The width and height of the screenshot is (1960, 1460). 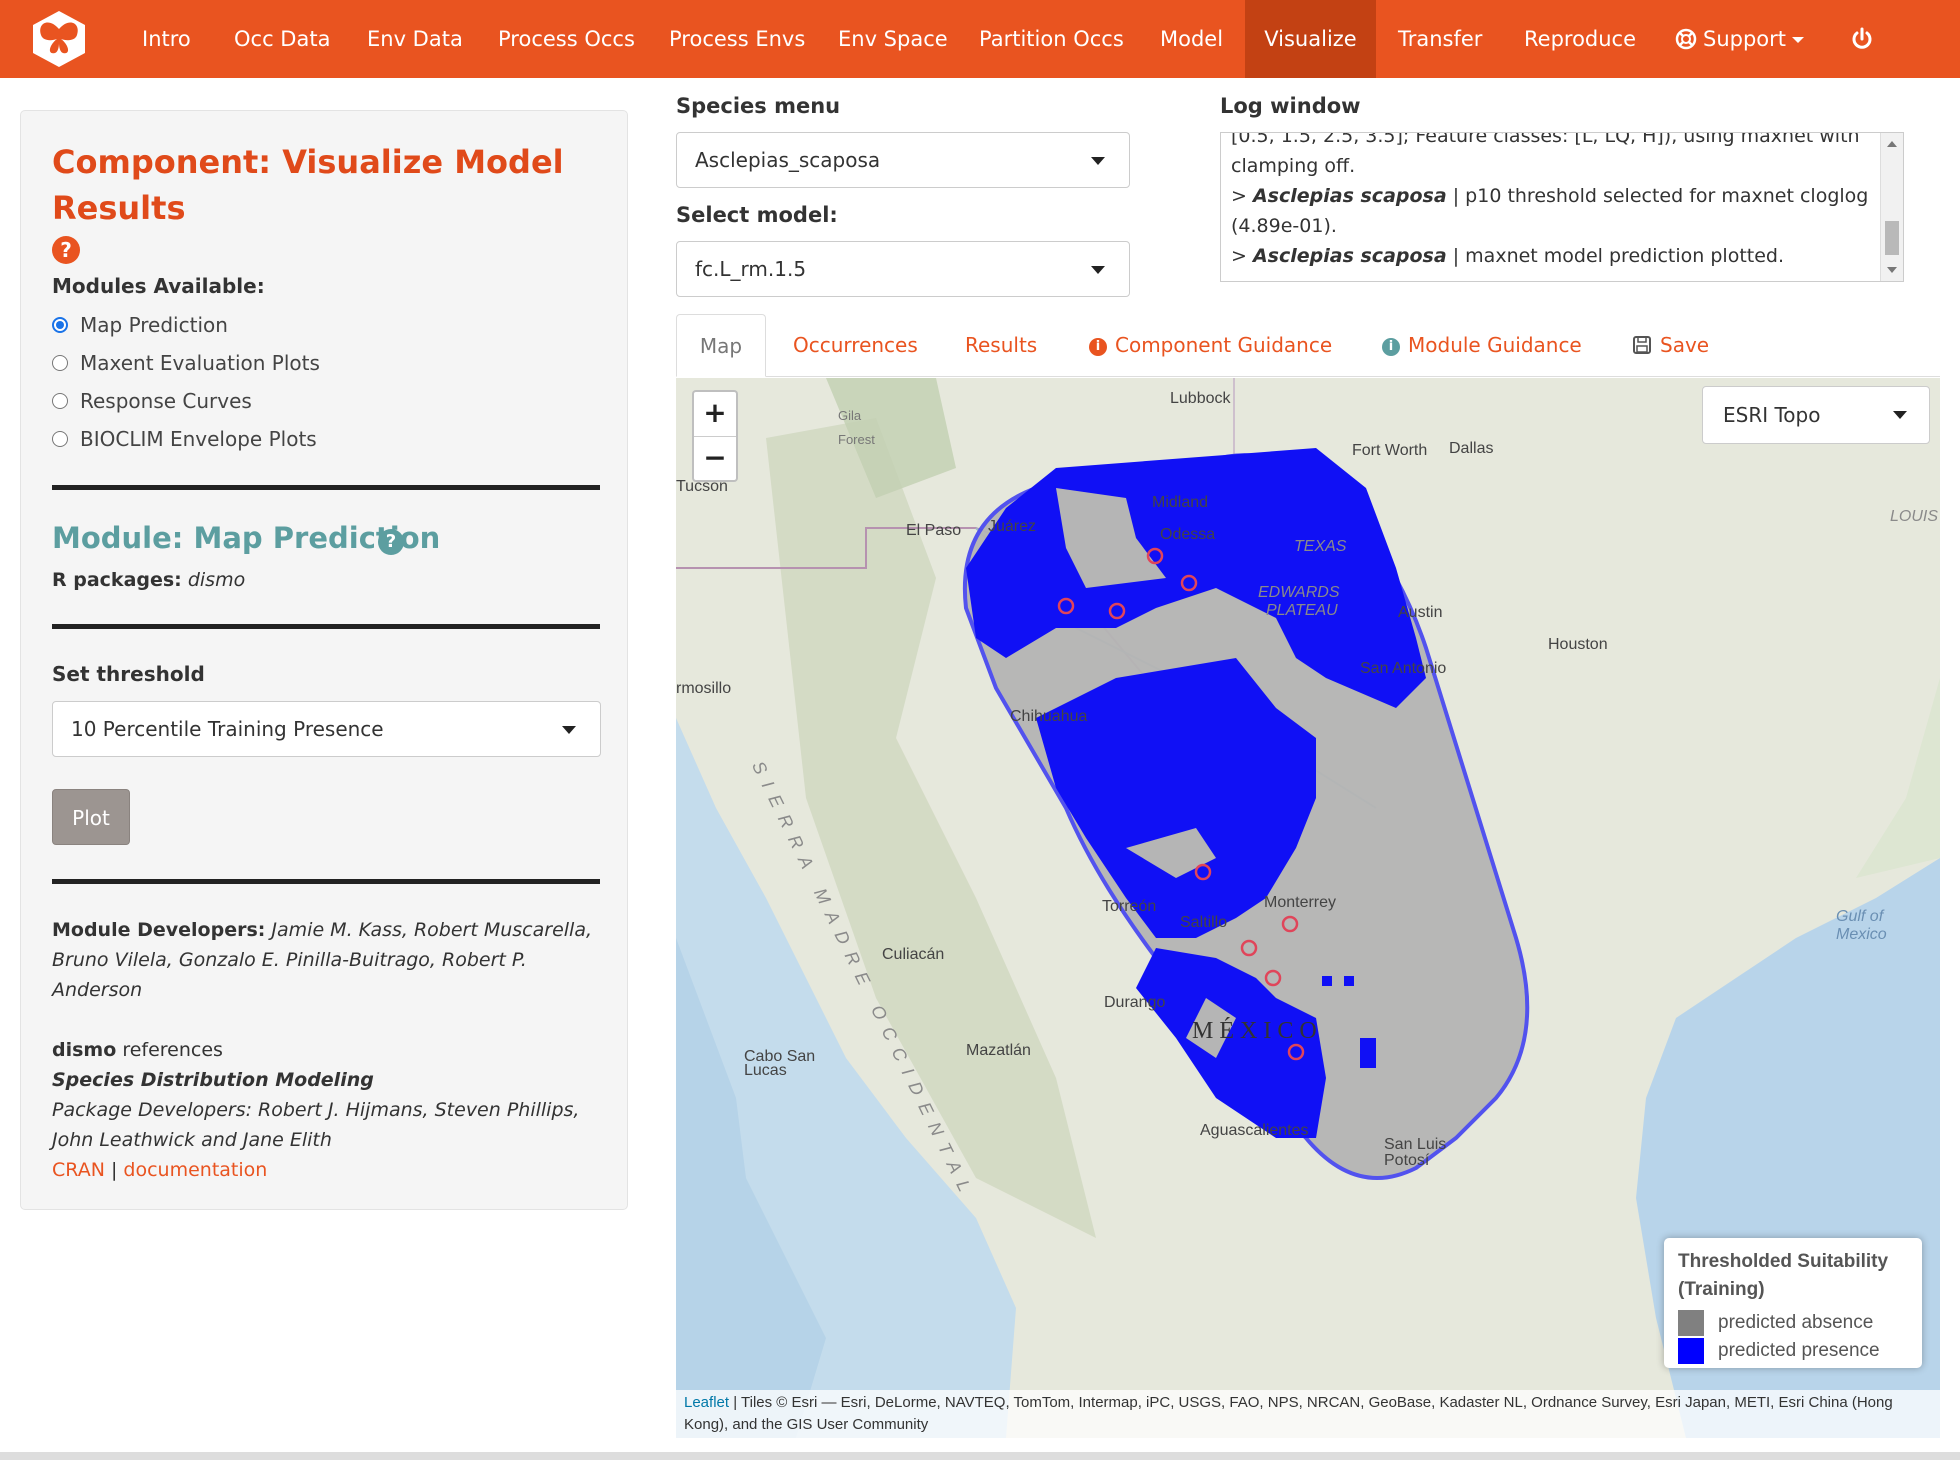 I want to click on nav-model: Model, so click(x=1191, y=39).